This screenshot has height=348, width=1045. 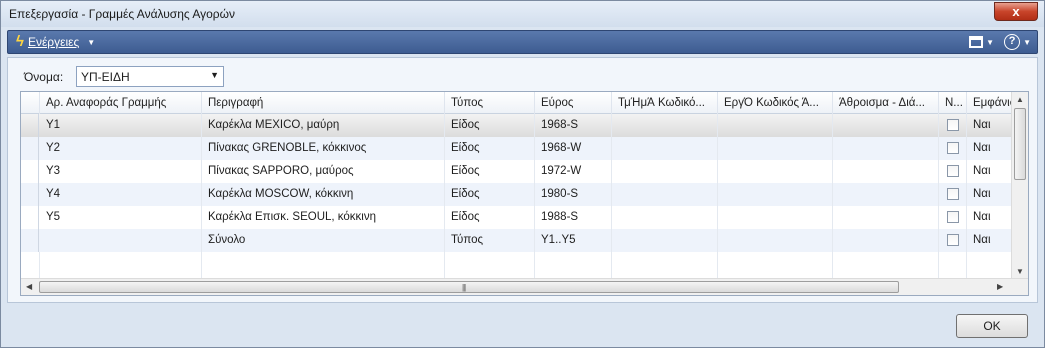 What do you see at coordinates (121, 125) in the screenshot?
I see `cell-ref: Y1` at bounding box center [121, 125].